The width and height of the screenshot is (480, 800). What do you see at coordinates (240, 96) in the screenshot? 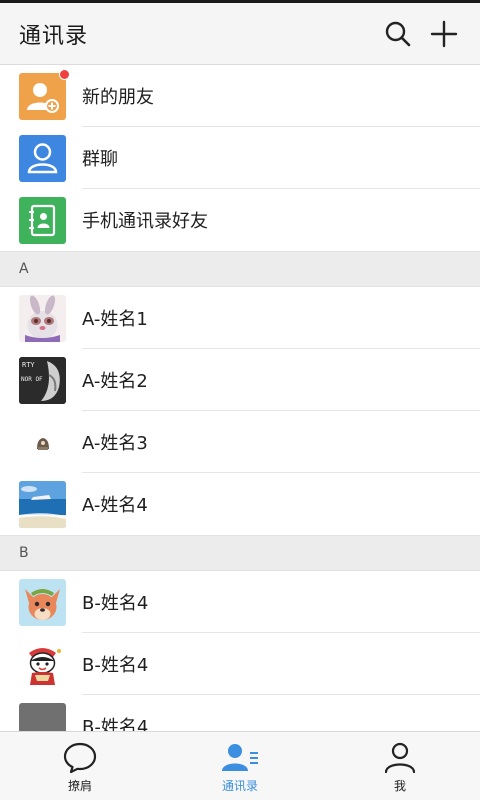
I see `new-friends-item: 新的朋友` at bounding box center [240, 96].